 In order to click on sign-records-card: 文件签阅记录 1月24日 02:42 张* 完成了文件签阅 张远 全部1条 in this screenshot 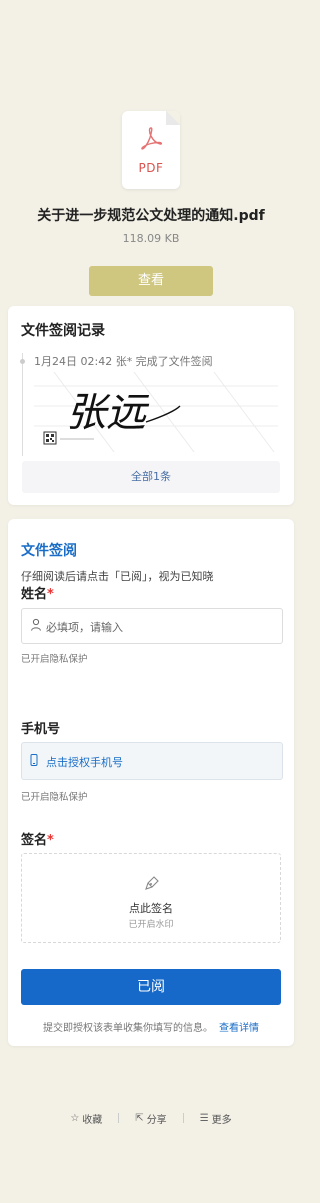, I will do `click(151, 405)`.